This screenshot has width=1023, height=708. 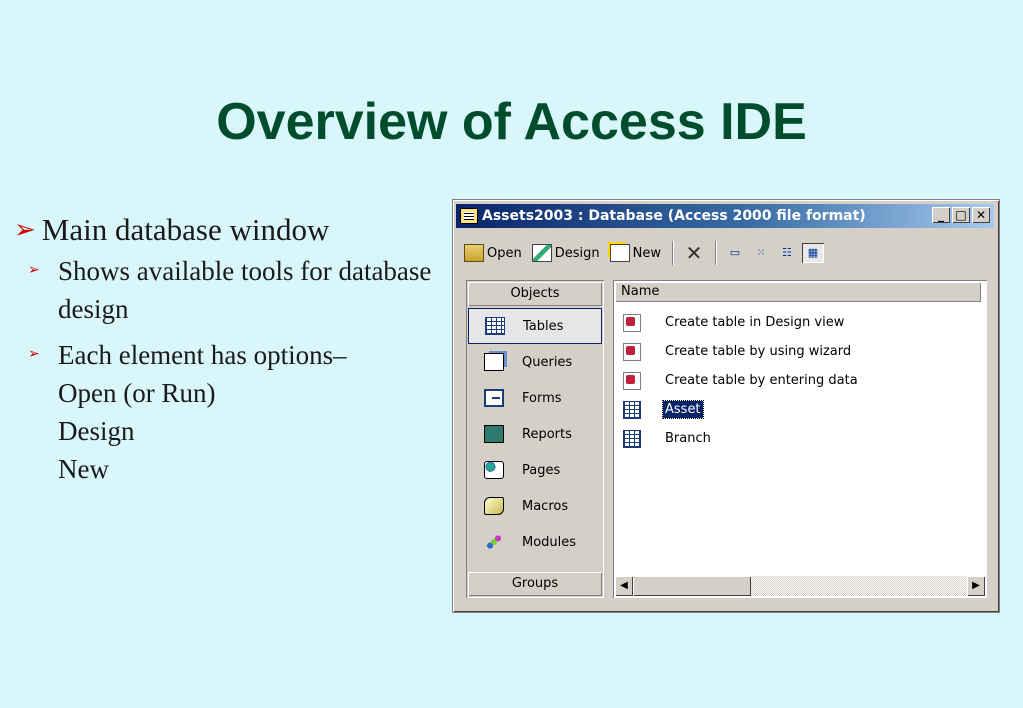 I want to click on sub-bullet-text: Each element has options–, so click(x=202, y=355).